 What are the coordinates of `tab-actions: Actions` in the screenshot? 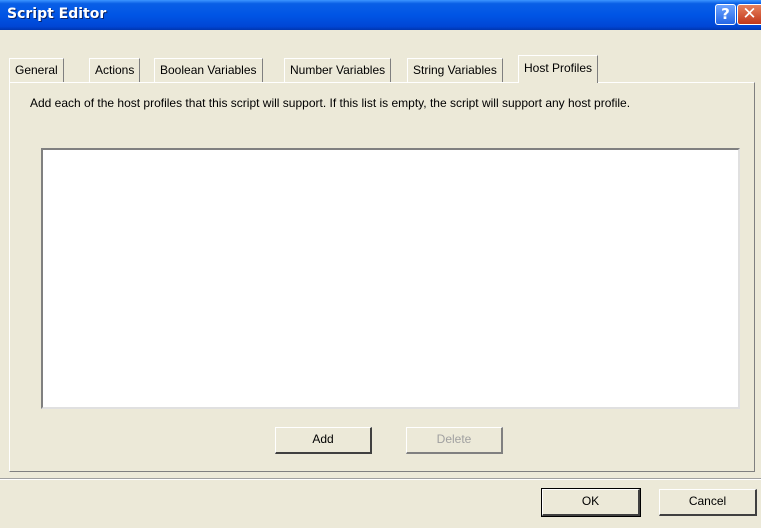 It's located at (115, 70).